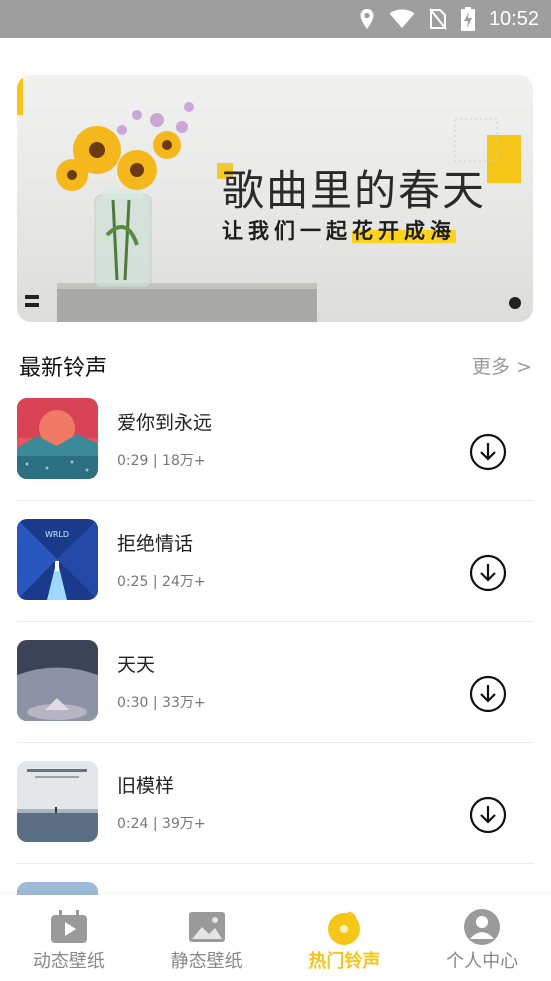 Image resolution: width=551 pixels, height=981 pixels. I want to click on section-title: 最新铃声, so click(63, 368).